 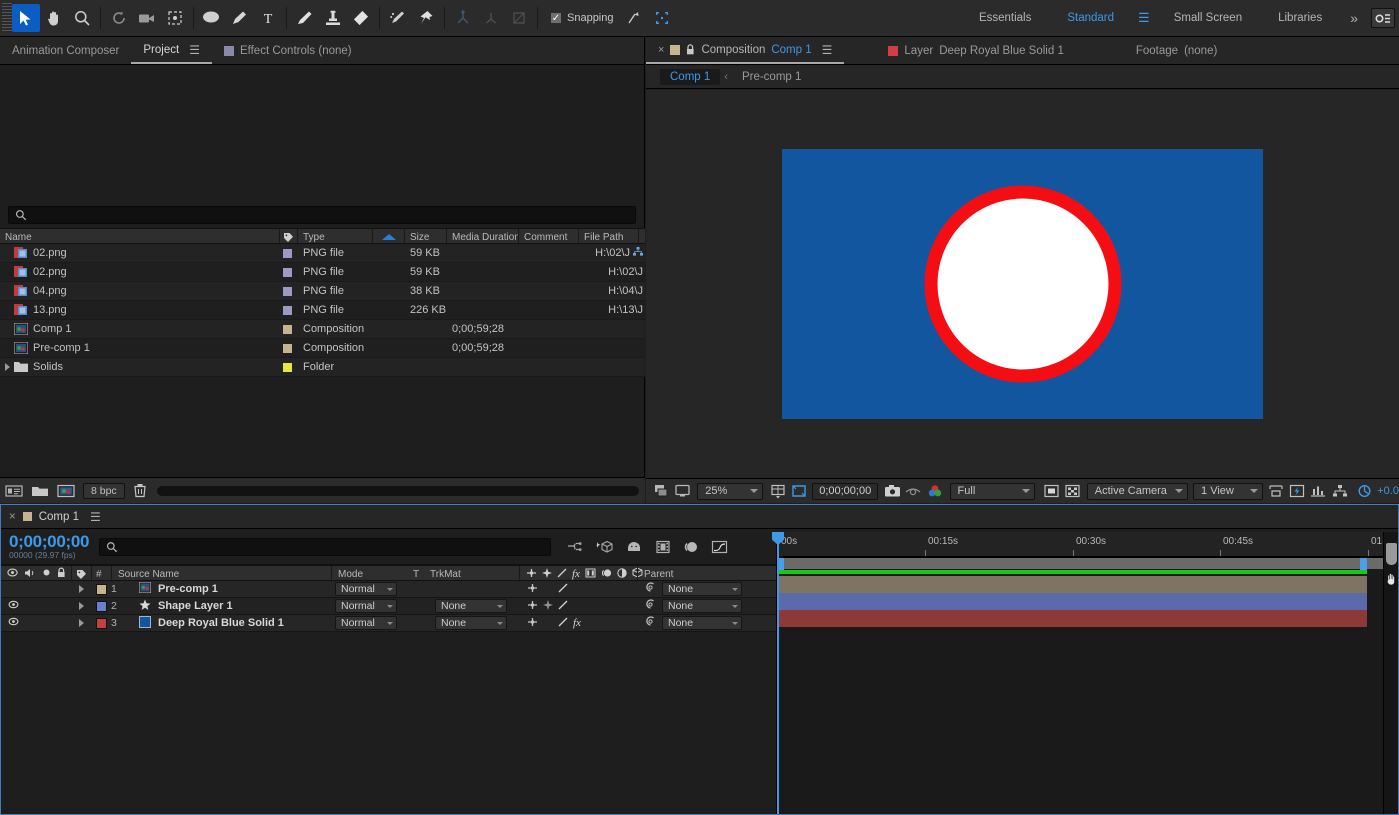 I want to click on timeline-tab-title: Comp 1, so click(x=59, y=517).